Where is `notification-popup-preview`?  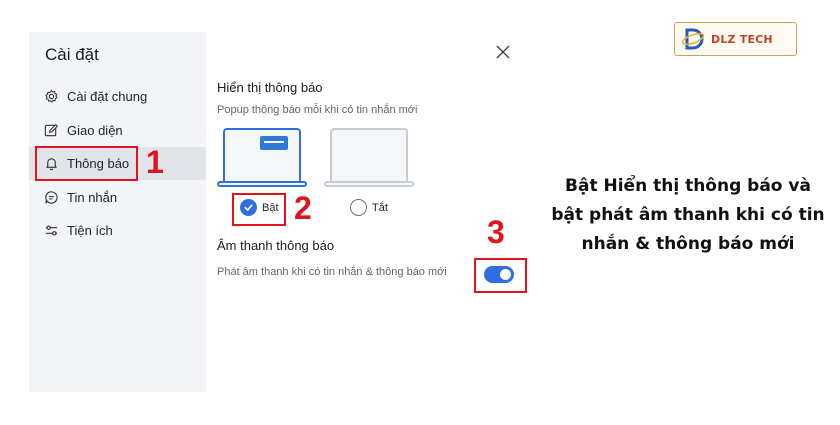
notification-popup-preview is located at coordinates (274, 143).